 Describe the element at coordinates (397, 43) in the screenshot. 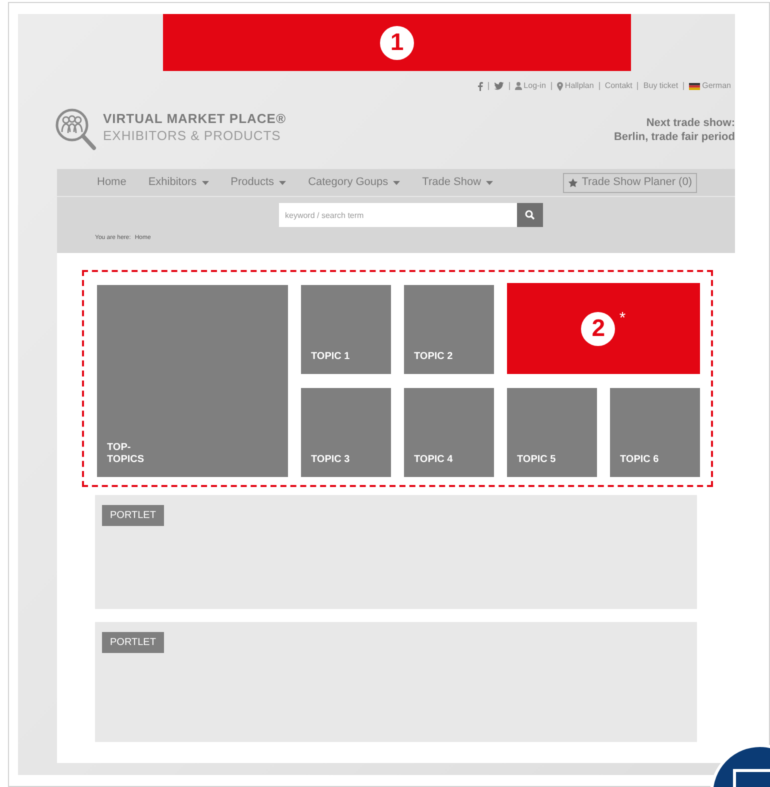

I see `number-marker: 1` at that location.